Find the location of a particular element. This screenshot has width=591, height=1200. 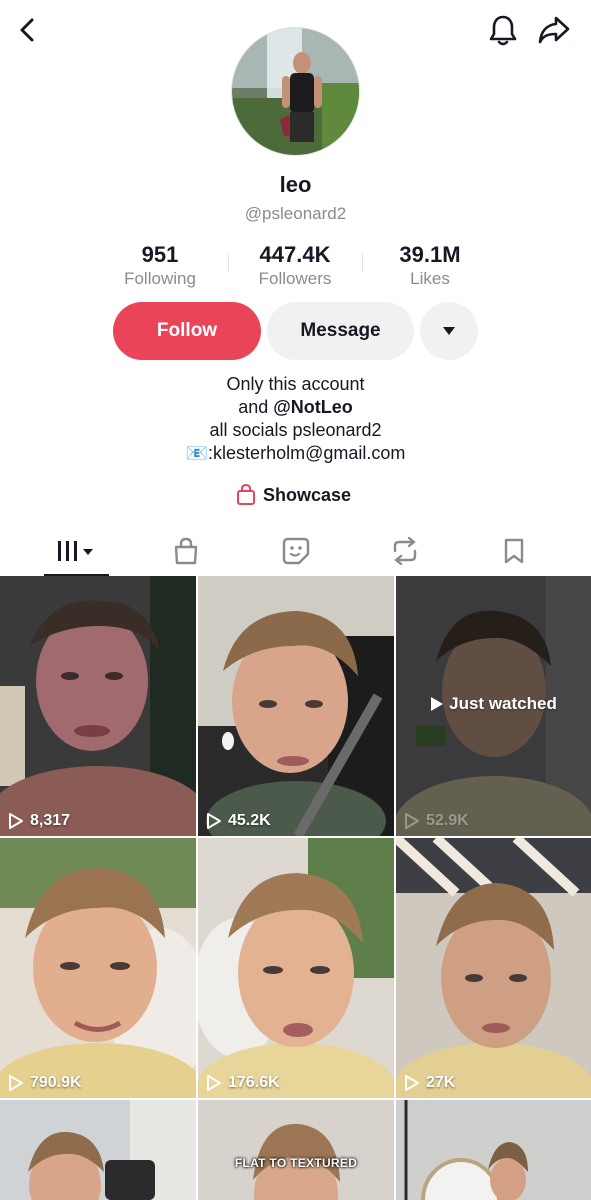

showcase-label: Showcase is located at coordinates (307, 494).